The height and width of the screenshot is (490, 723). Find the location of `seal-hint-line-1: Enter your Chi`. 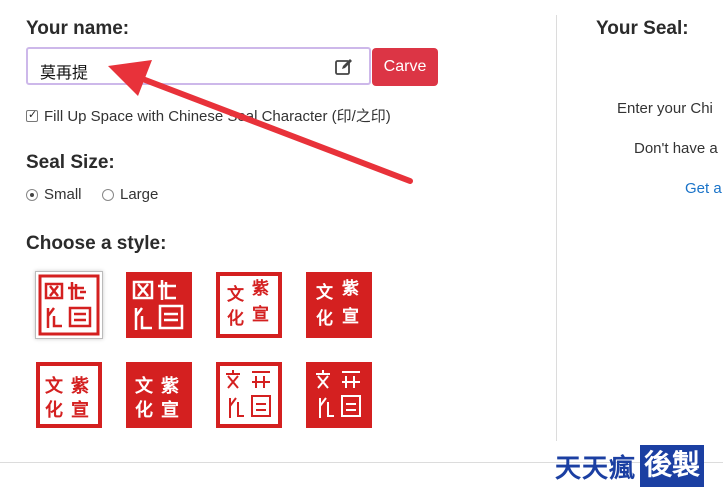

seal-hint-line-1: Enter your Chi is located at coordinates (665, 108).